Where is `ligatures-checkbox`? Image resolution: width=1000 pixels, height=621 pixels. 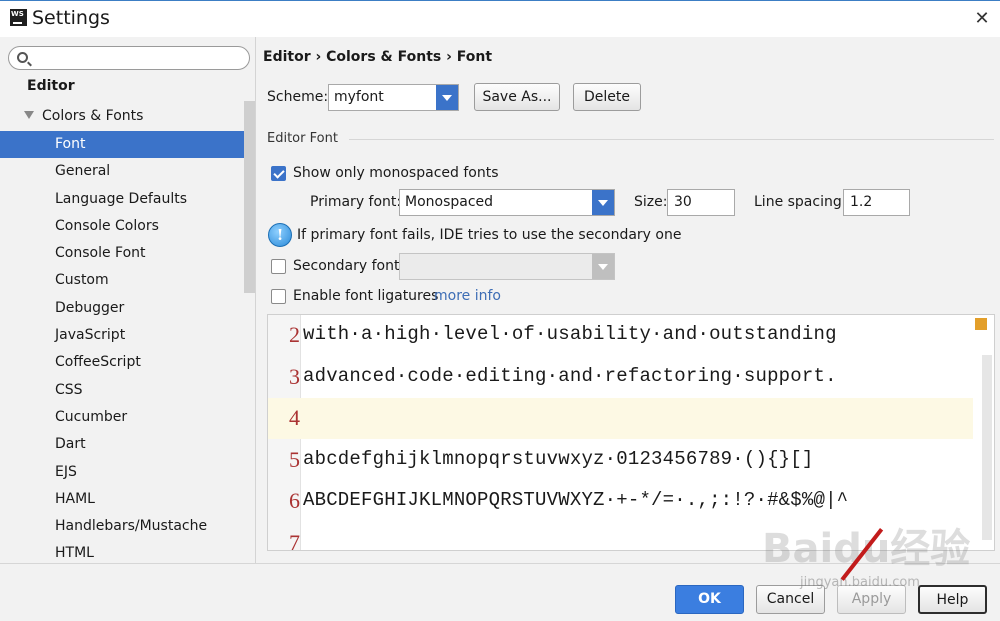 ligatures-checkbox is located at coordinates (278, 296).